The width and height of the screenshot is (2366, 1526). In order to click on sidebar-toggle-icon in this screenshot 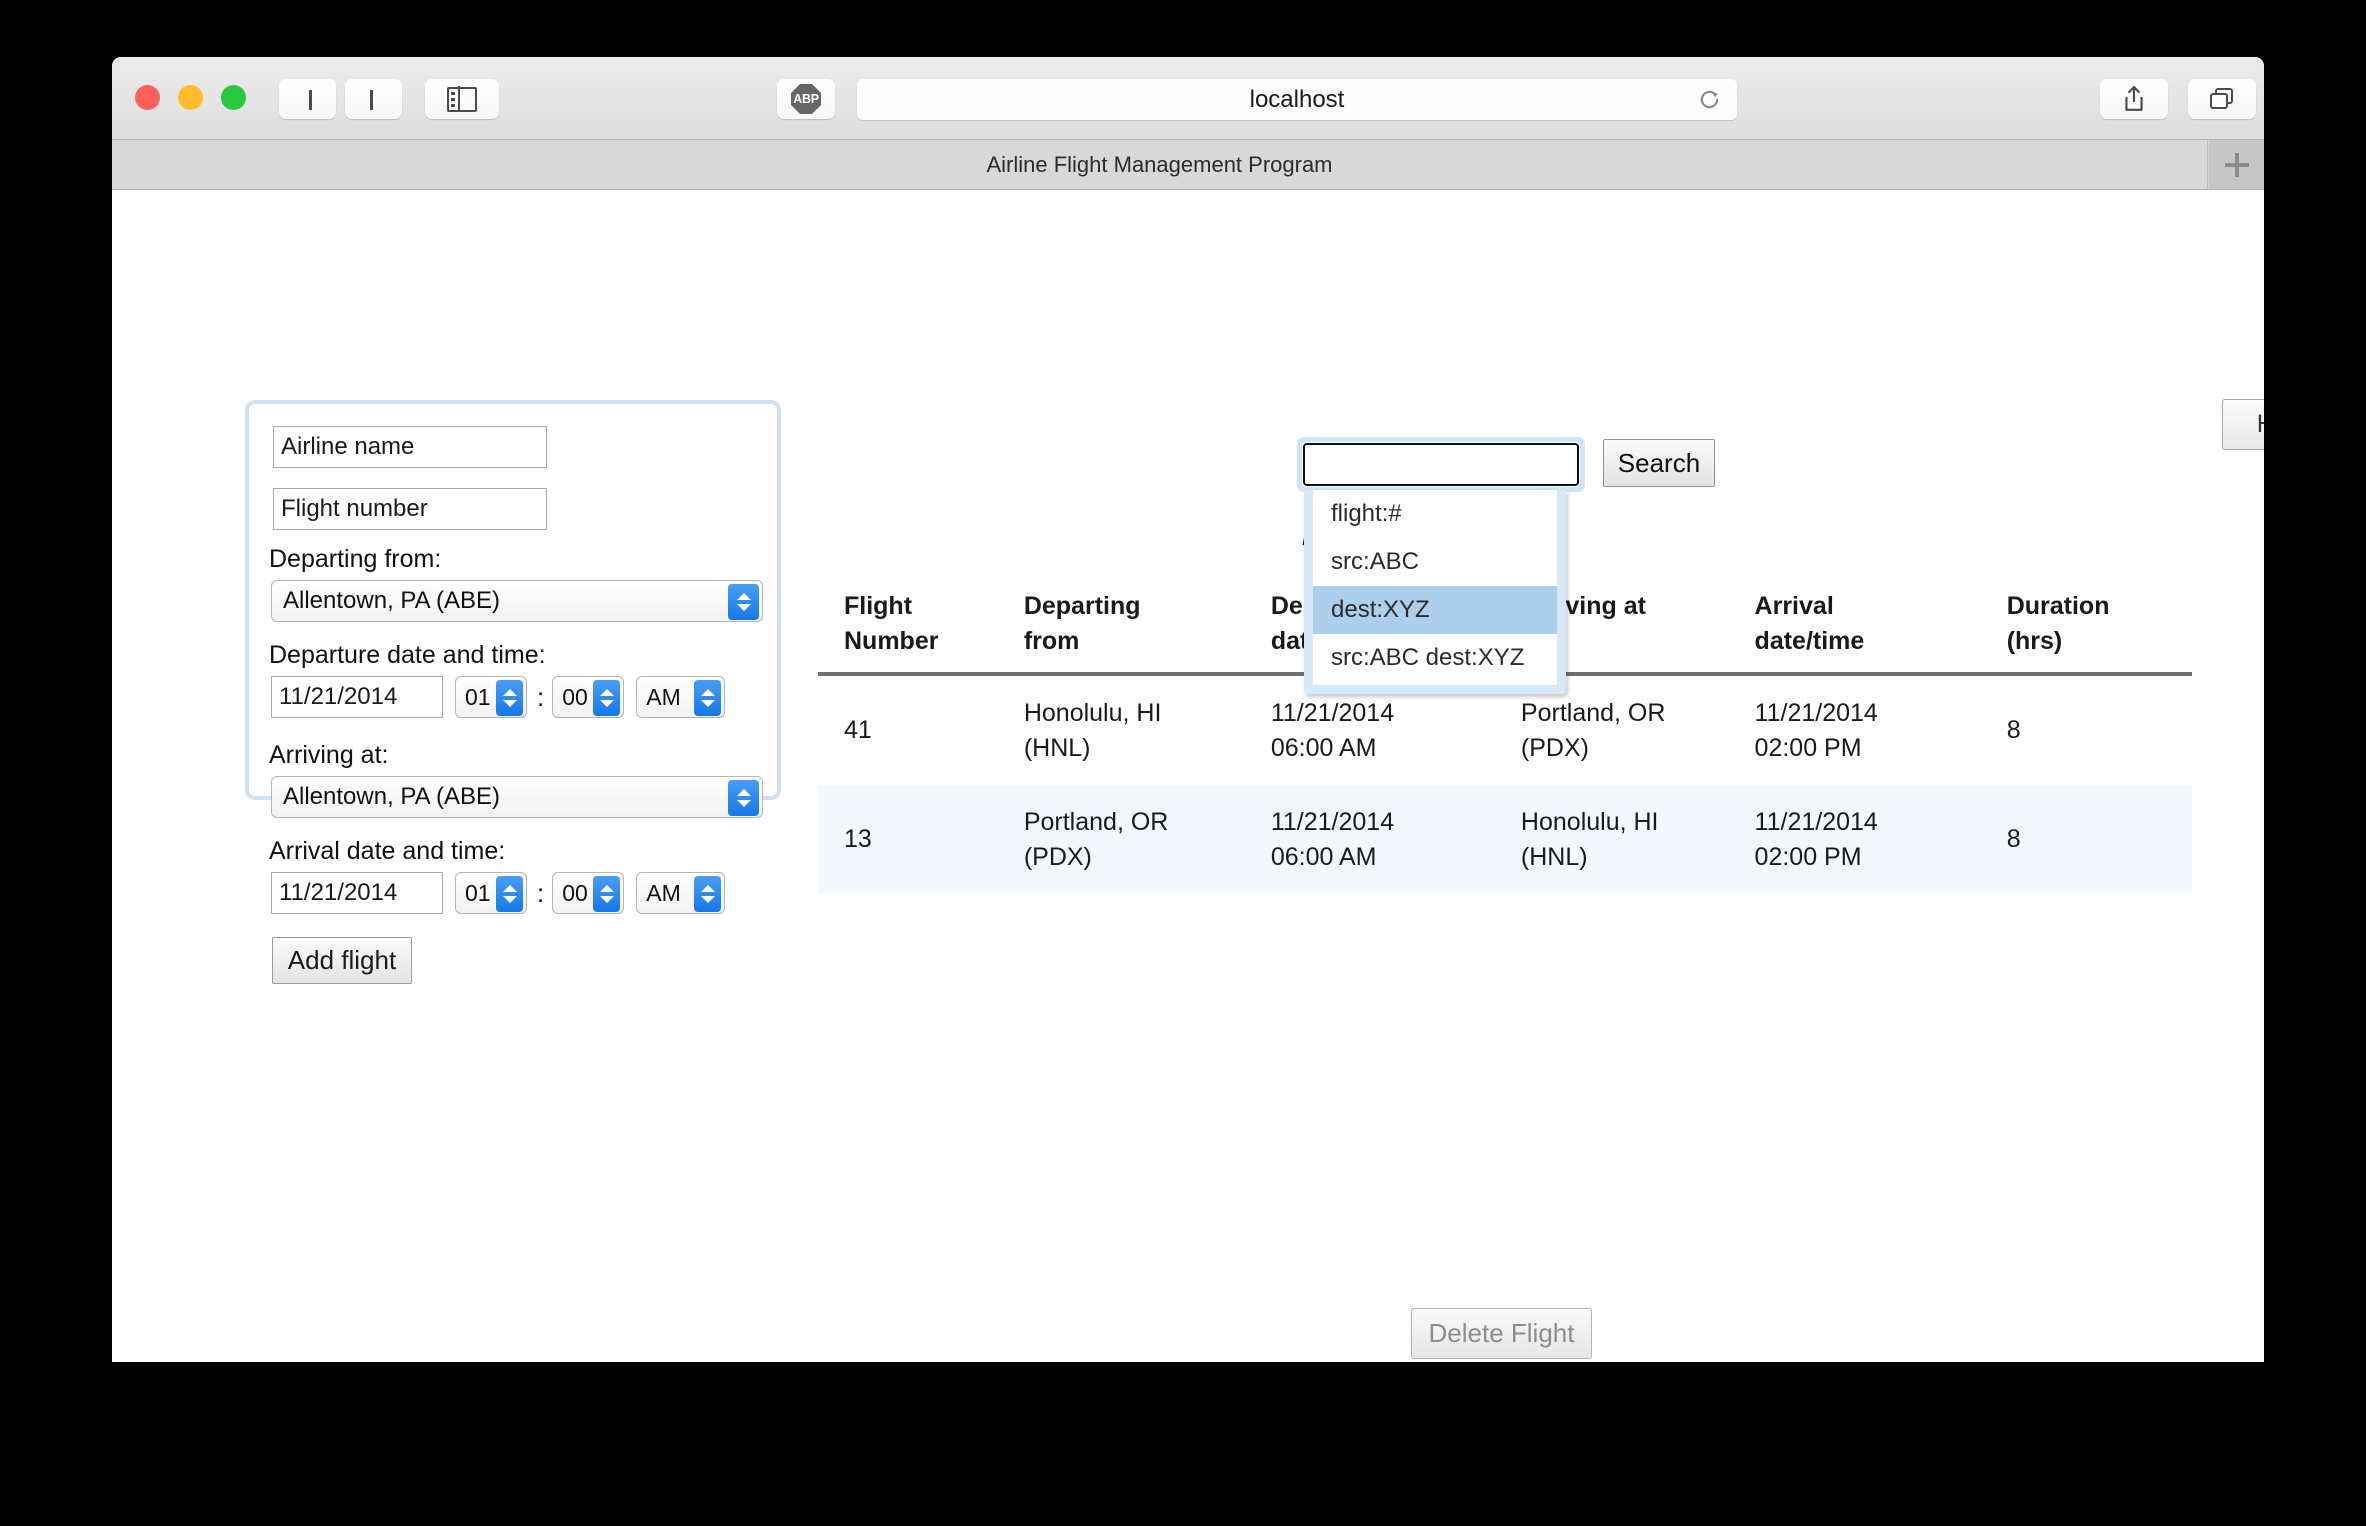, I will do `click(462, 99)`.